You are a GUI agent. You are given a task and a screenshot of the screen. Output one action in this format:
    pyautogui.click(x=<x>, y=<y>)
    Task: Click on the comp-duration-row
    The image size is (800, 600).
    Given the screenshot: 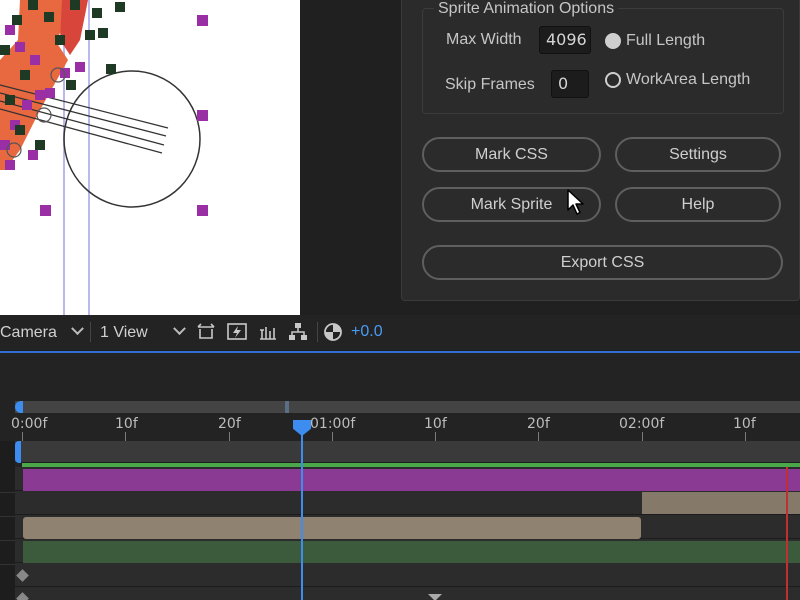 What is the action you would take?
    pyautogui.click(x=407, y=452)
    